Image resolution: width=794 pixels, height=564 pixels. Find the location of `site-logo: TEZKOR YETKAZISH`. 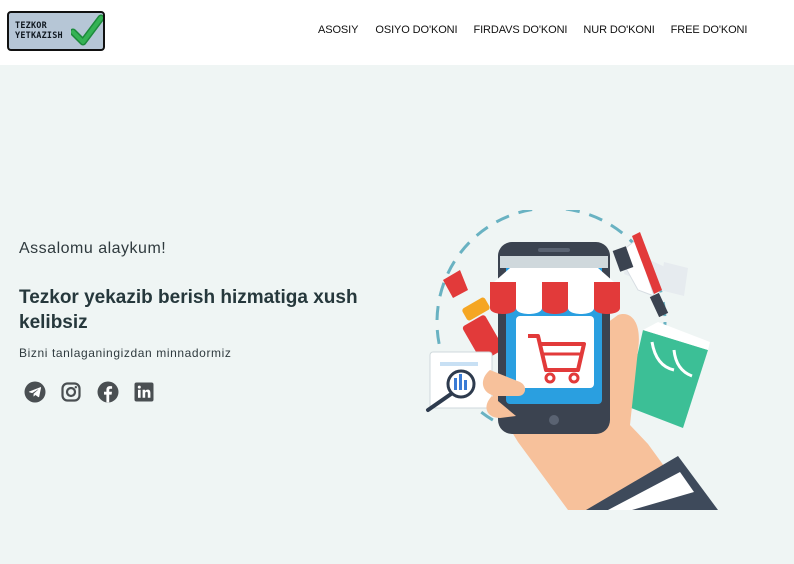

site-logo: TEZKOR YETKAZISH is located at coordinates (56, 31).